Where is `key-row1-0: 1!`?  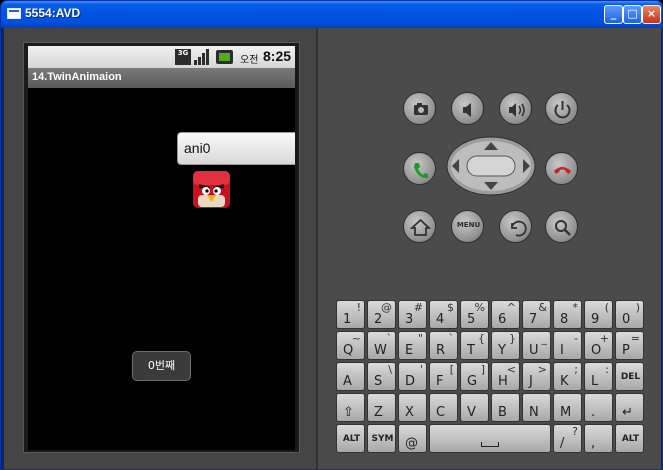 key-row1-0: 1! is located at coordinates (350, 314).